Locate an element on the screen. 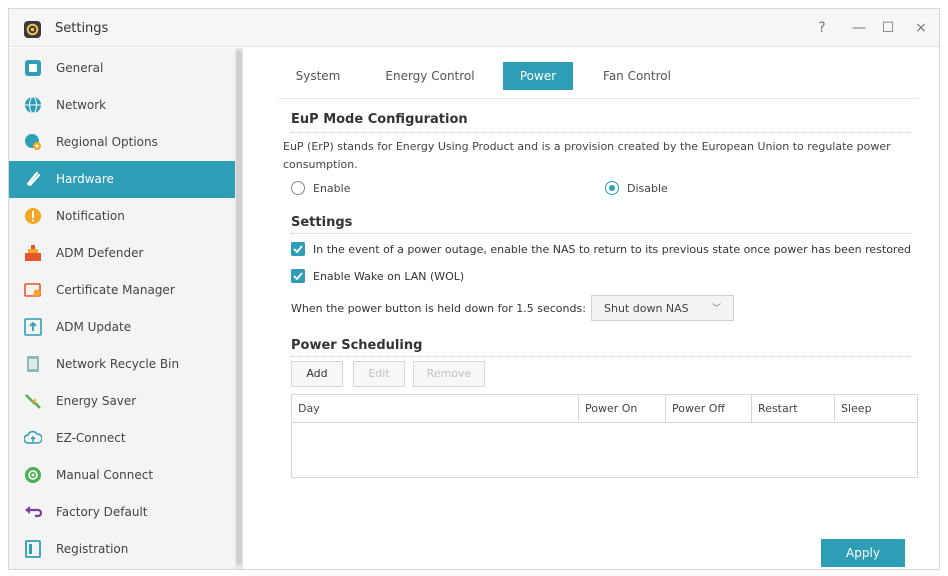 The height and width of the screenshot is (576, 948). power-button-value: Shut down NAS is located at coordinates (646, 308).